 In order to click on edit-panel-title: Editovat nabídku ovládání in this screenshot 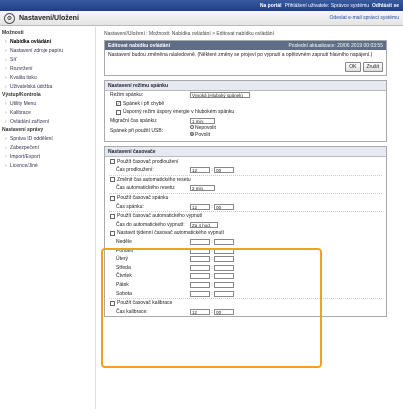, I will do `click(139, 45)`.